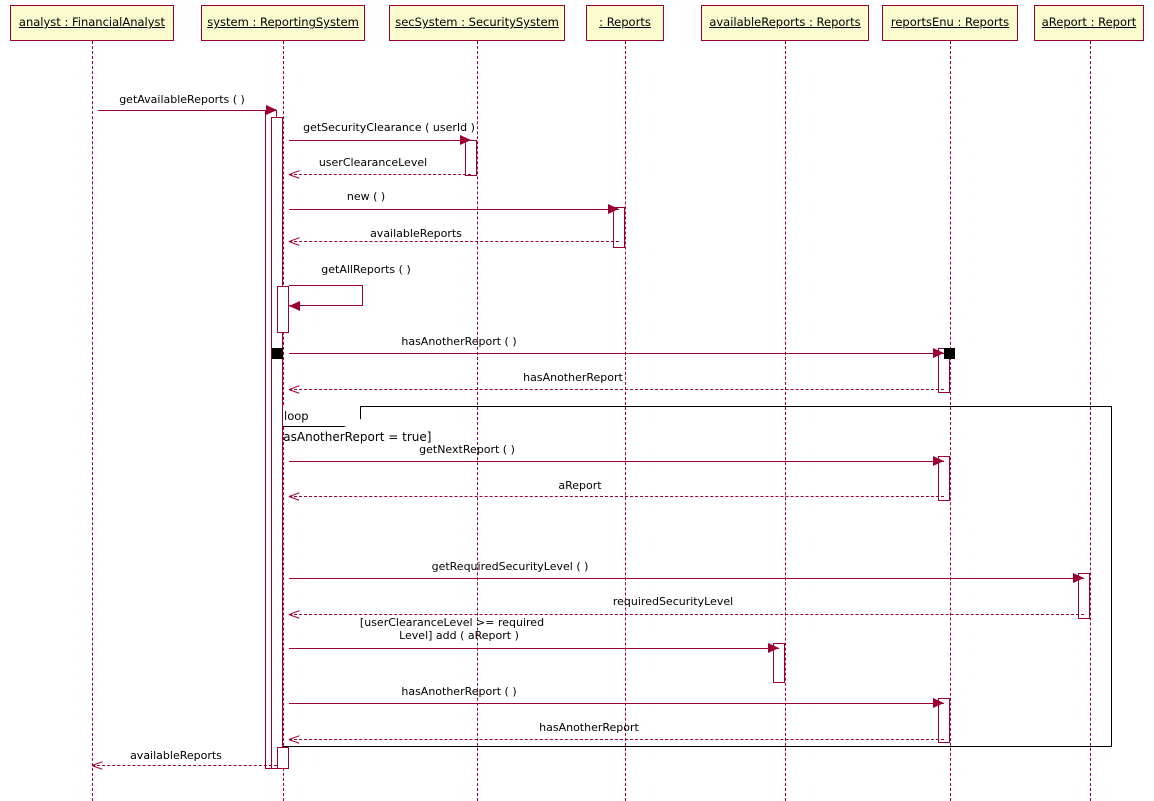 Image resolution: width=1154 pixels, height=801 pixels. Describe the element at coordinates (176, 755) in the screenshot. I see `message-label-m16: availableReports` at that location.